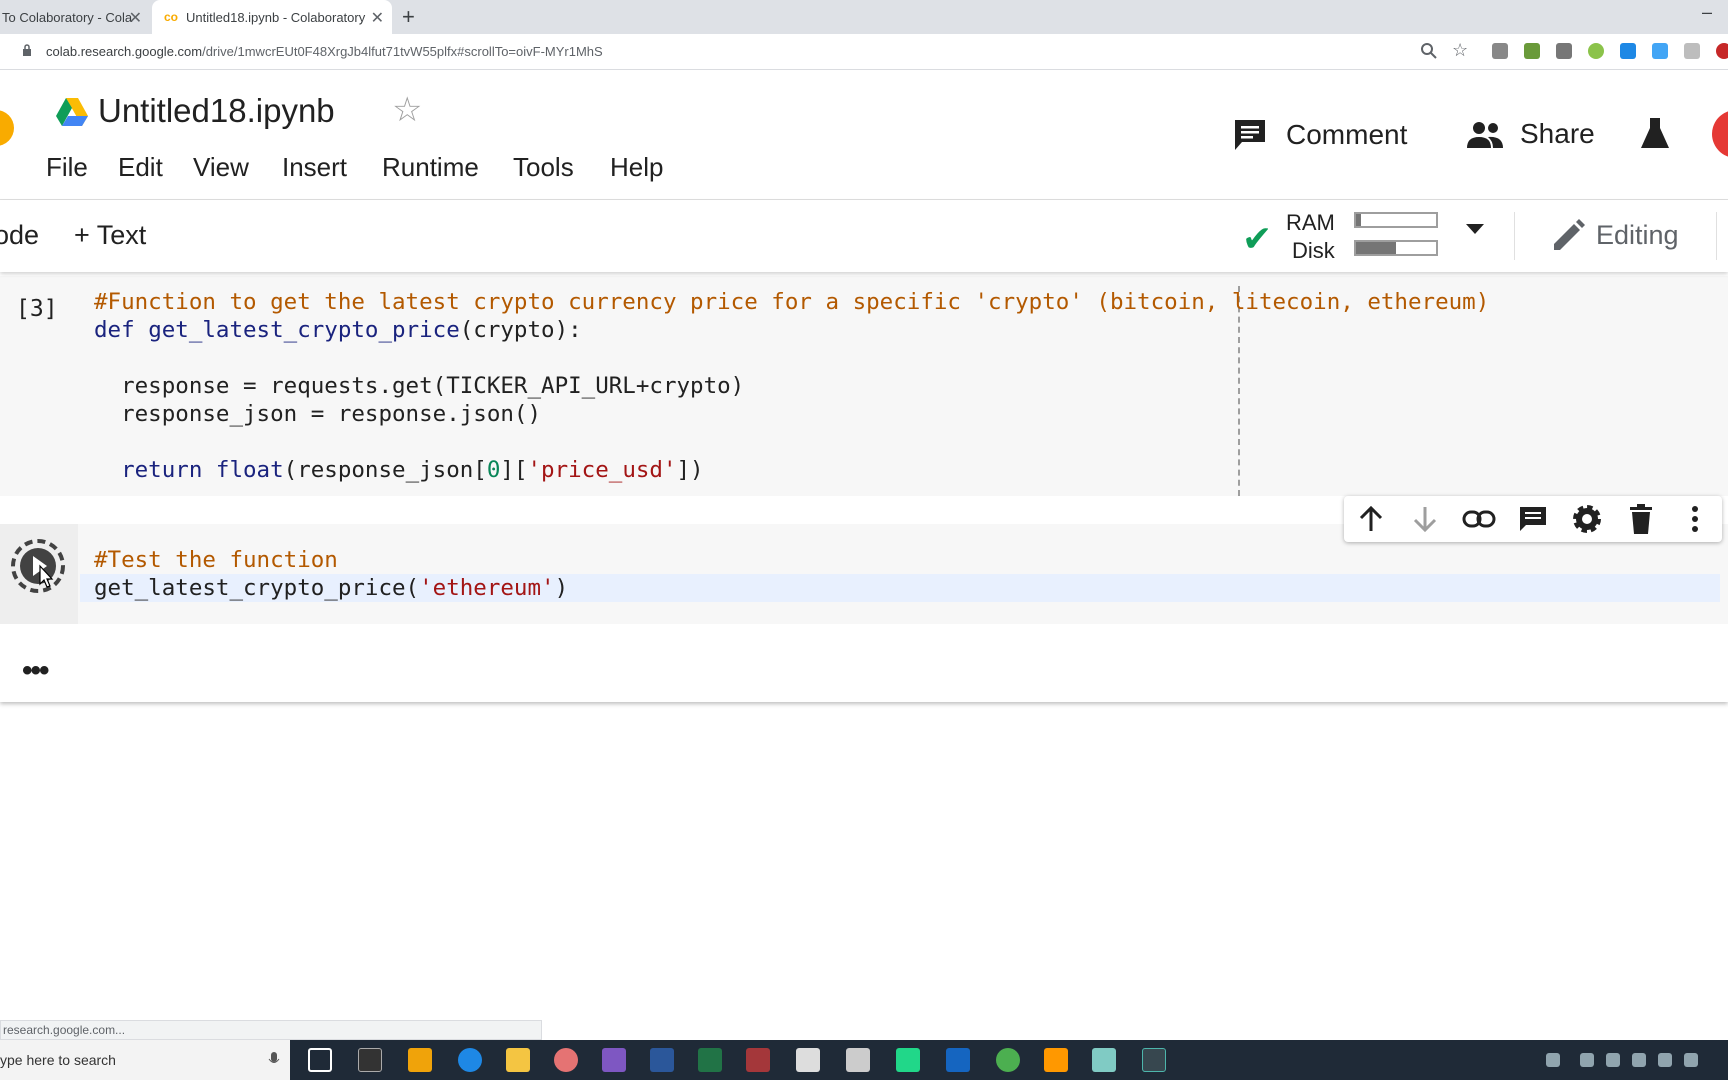  What do you see at coordinates (1313, 251) in the screenshot?
I see `disk-label: Disk` at bounding box center [1313, 251].